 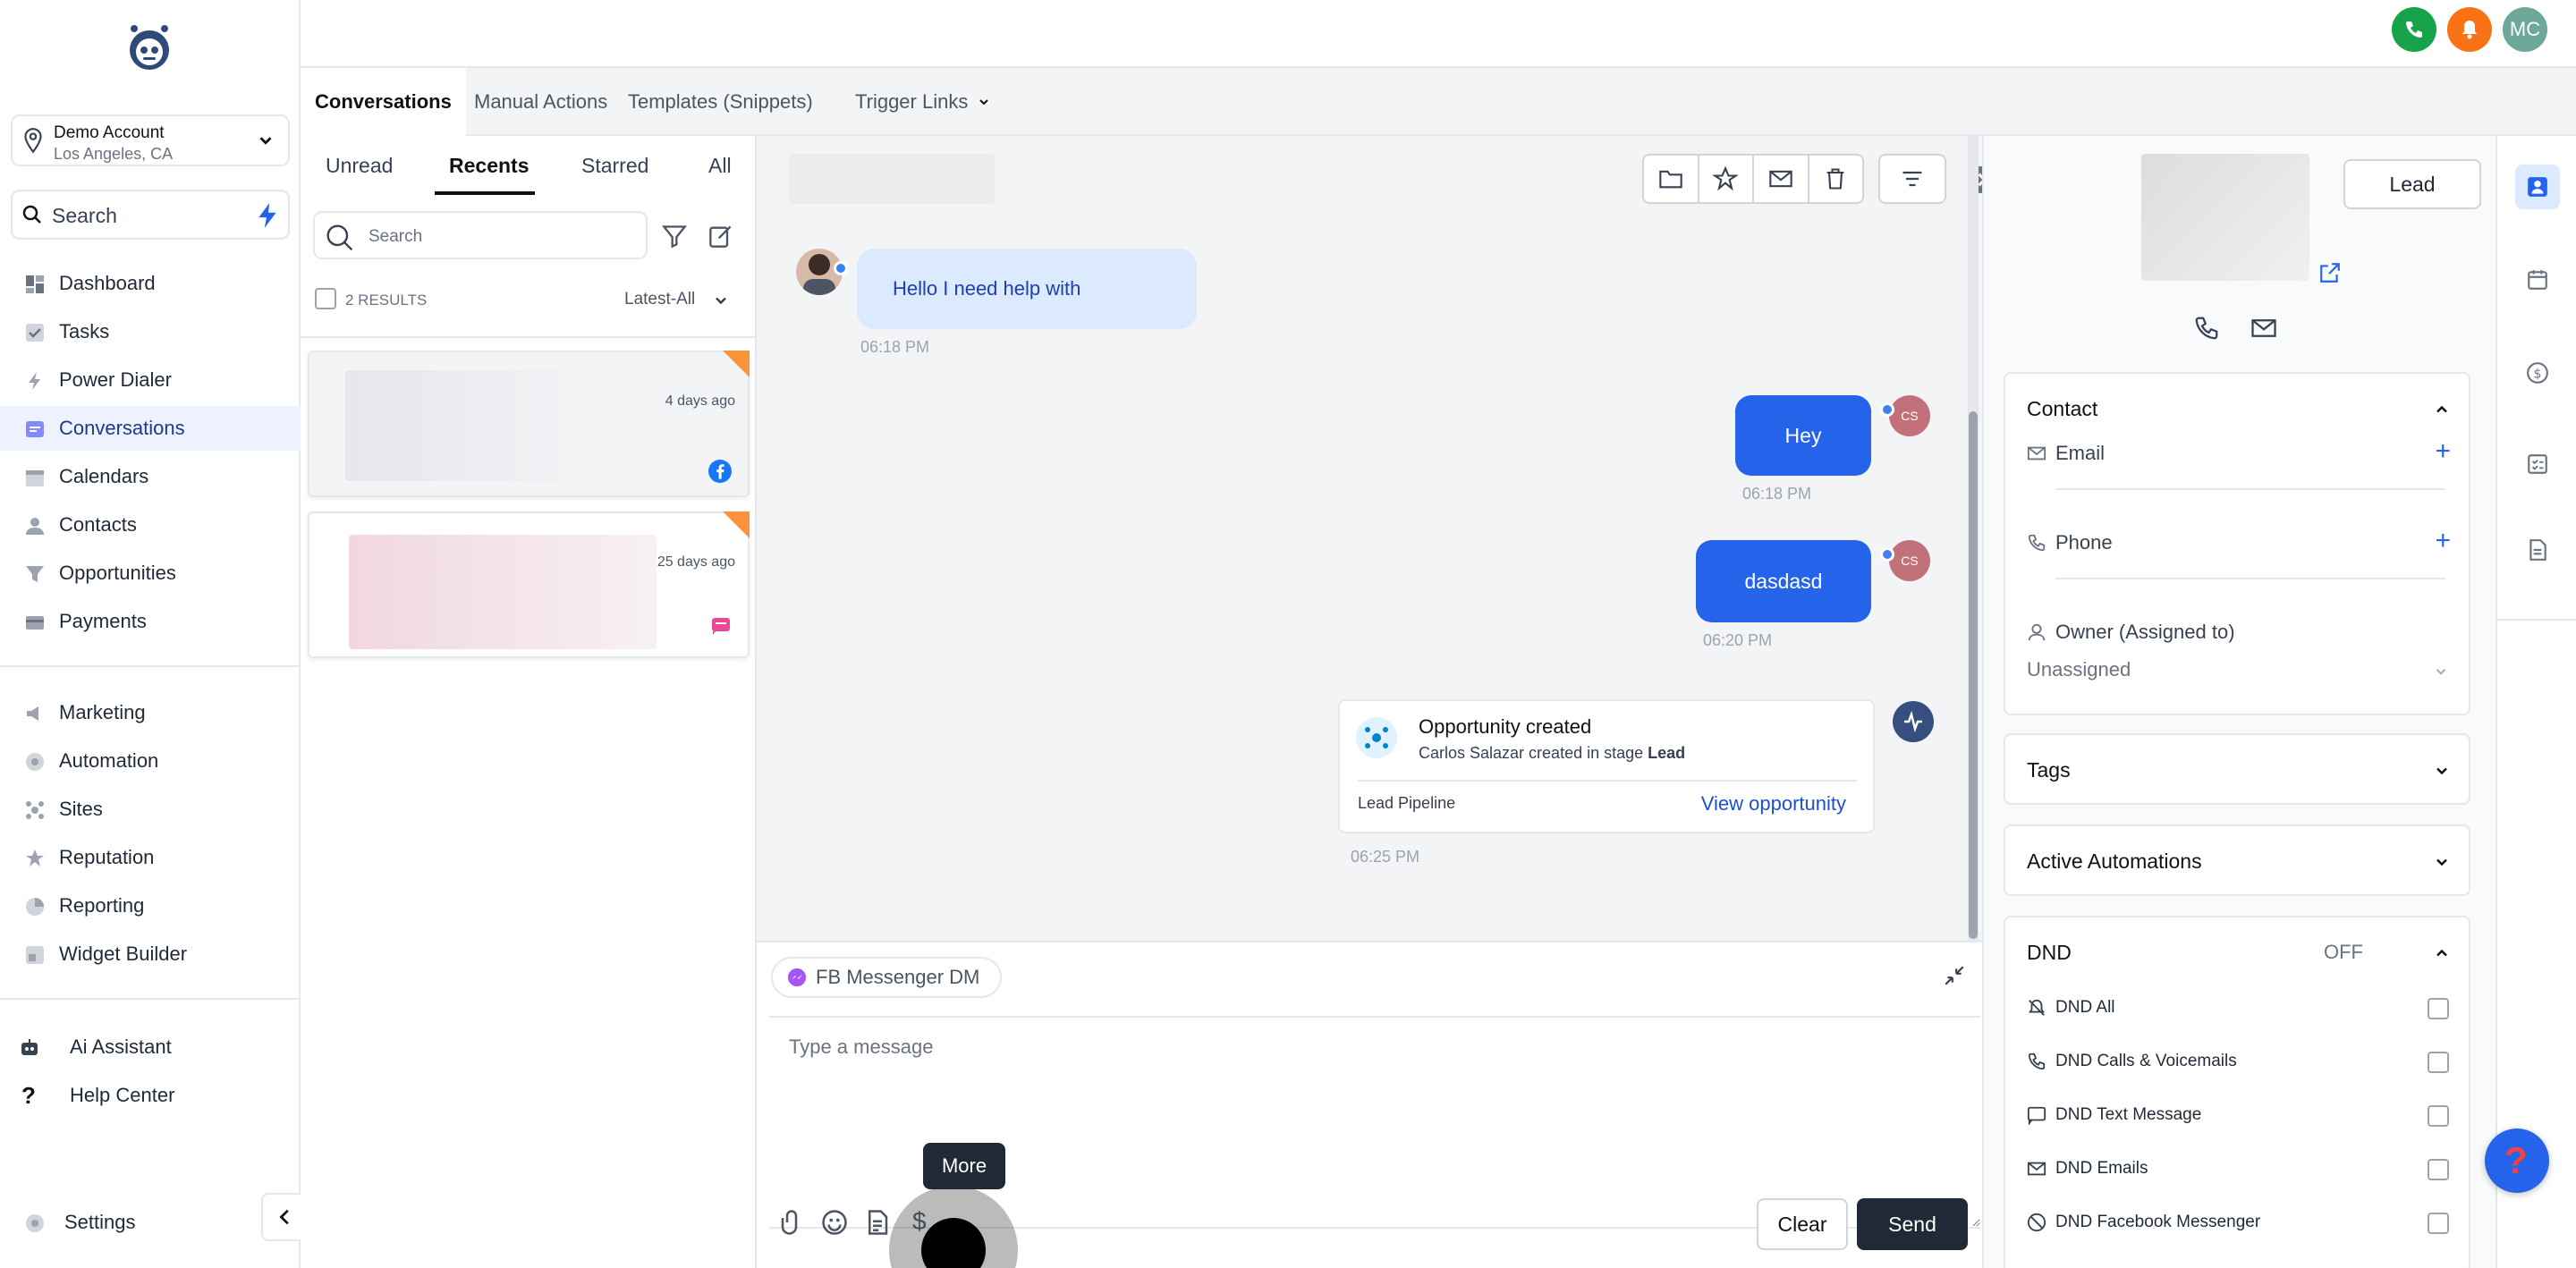 What do you see at coordinates (150, 573) in the screenshot?
I see `sidebar-item-opportunities: Opportunities` at bounding box center [150, 573].